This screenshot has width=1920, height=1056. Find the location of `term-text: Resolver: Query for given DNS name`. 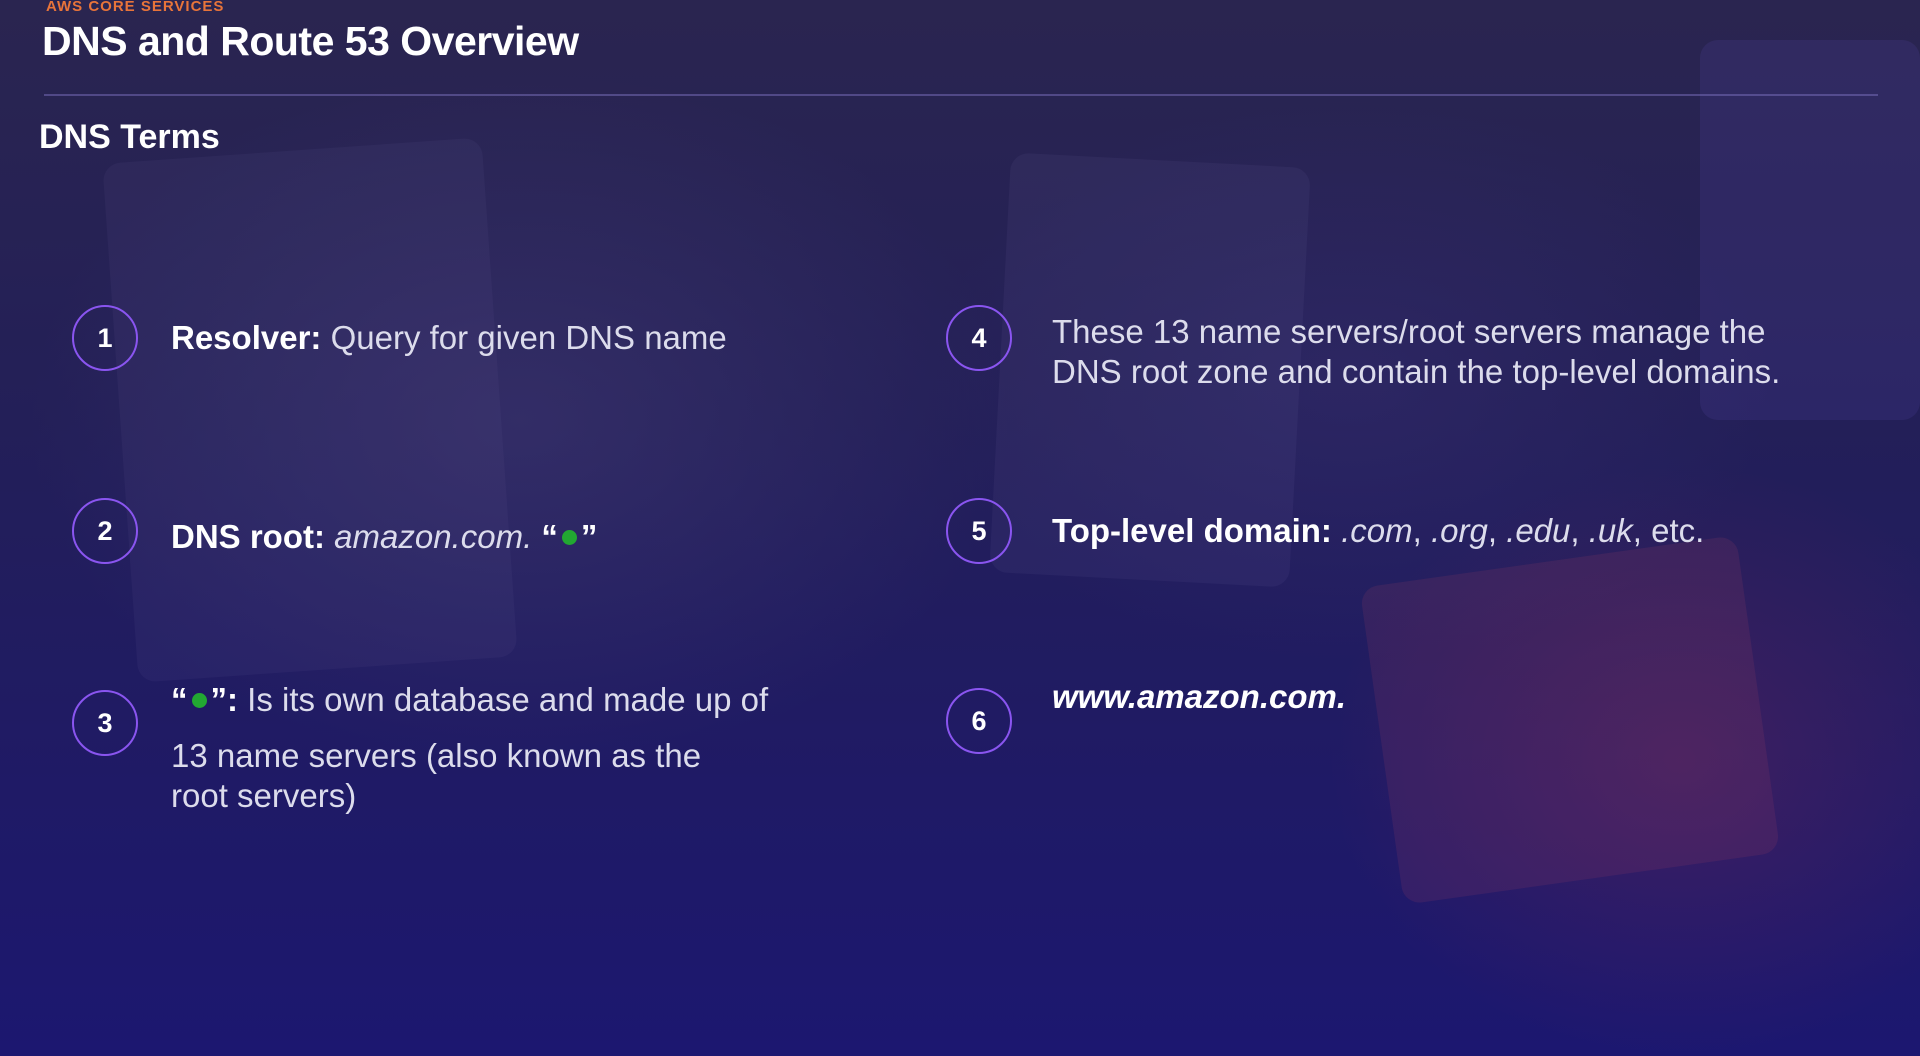

term-text: Resolver: Query for given DNS name is located at coordinates (521, 338).